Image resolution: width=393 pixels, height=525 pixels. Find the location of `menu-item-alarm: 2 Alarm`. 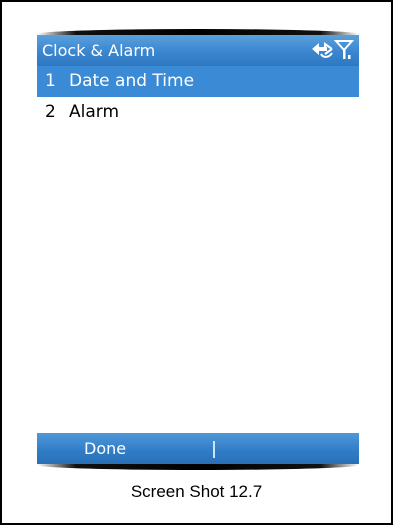

menu-item-alarm: 2 Alarm is located at coordinates (198, 112).